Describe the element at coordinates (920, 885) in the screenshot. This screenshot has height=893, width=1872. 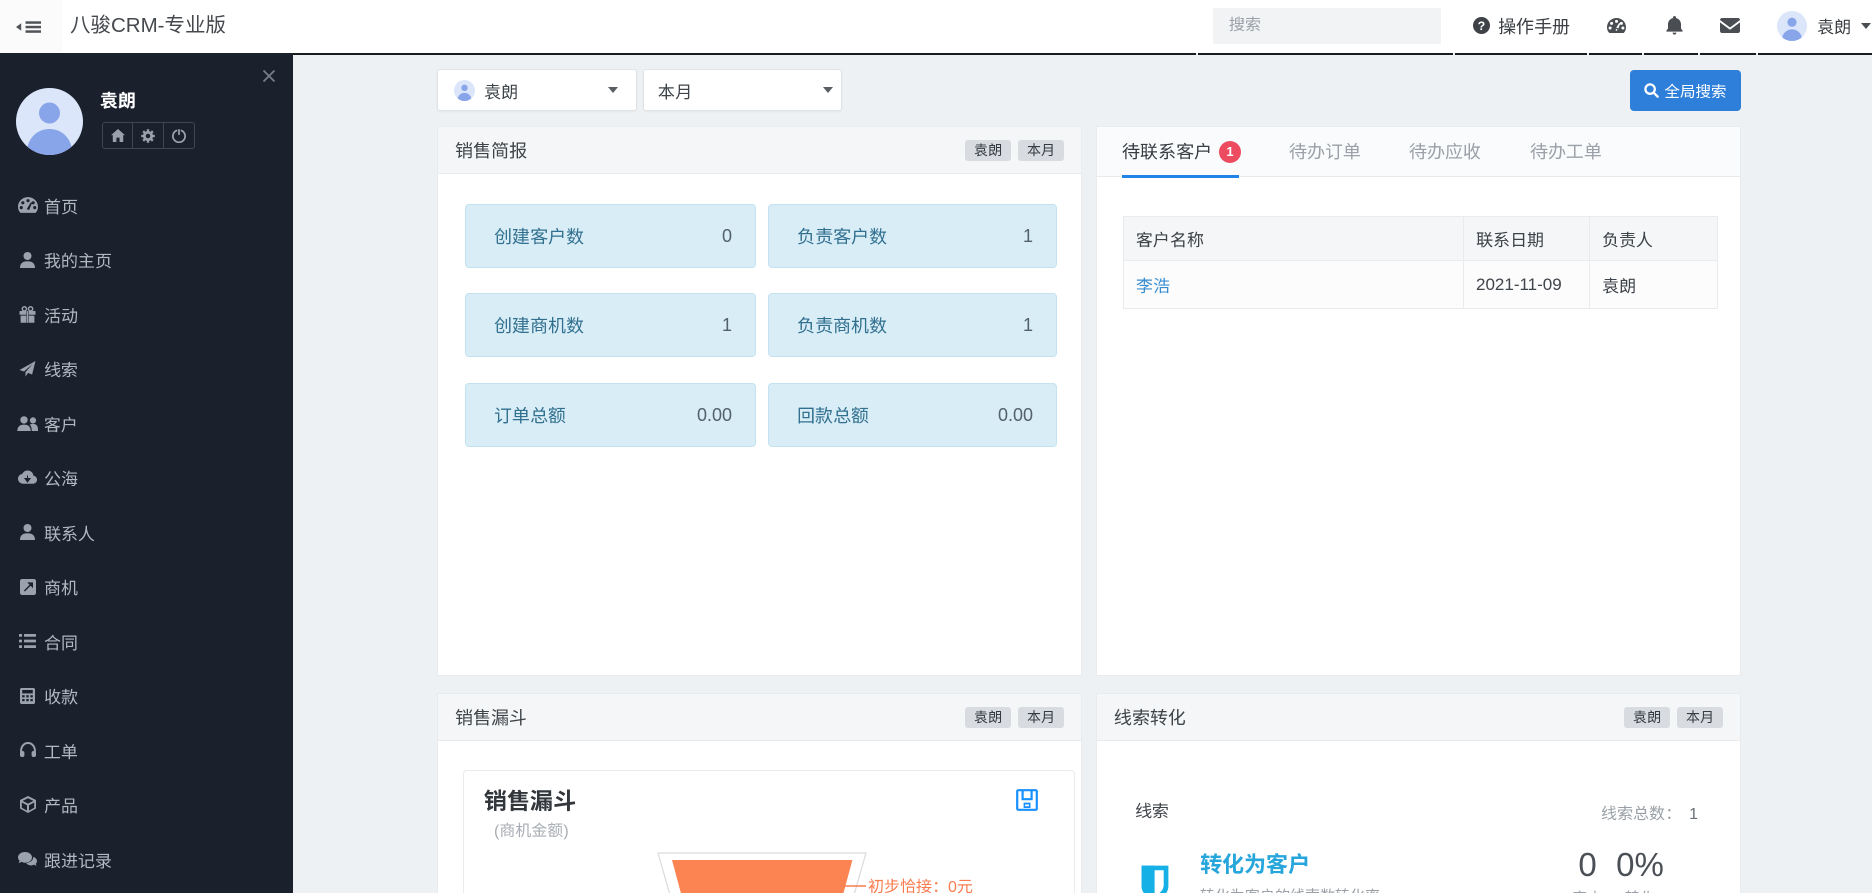
I see `svg-text: 初步恰接：0元` at that location.